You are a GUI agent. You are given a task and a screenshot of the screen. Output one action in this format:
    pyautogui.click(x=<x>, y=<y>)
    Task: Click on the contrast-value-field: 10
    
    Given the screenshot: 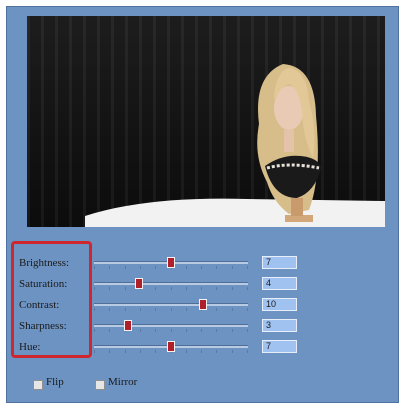 What is the action you would take?
    pyautogui.click(x=279, y=304)
    